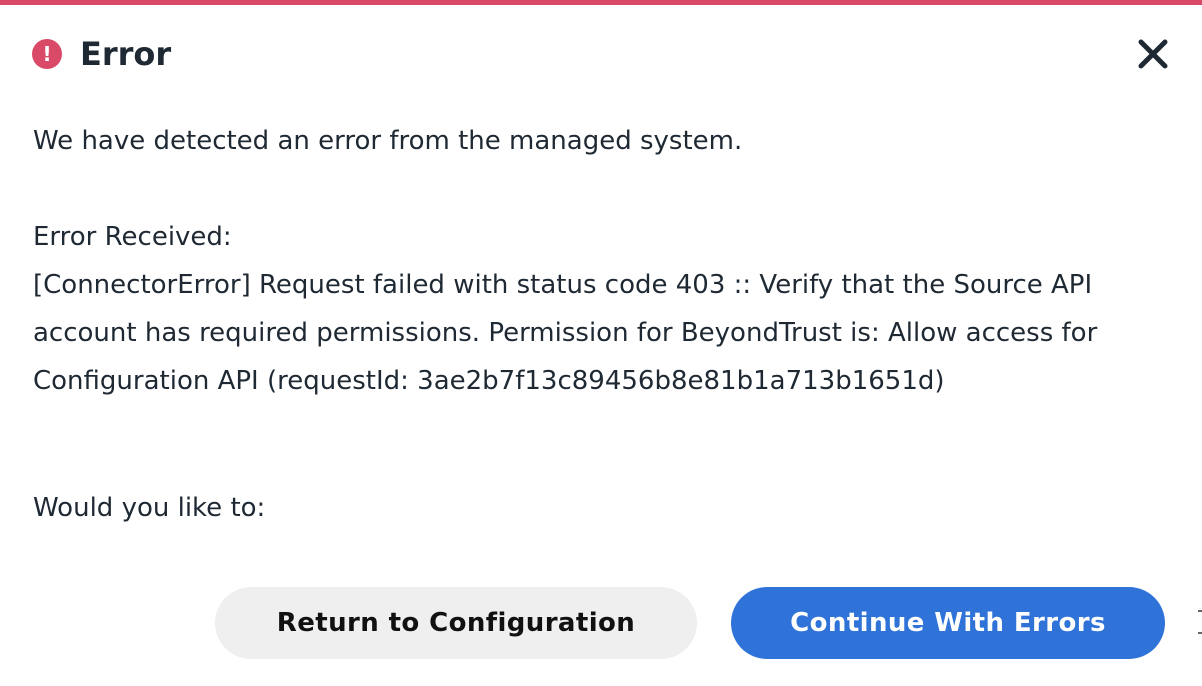 The width and height of the screenshot is (1202, 686). Describe the element at coordinates (456, 623) in the screenshot. I see `return-to-configuration-button: Return to Configuration` at that location.